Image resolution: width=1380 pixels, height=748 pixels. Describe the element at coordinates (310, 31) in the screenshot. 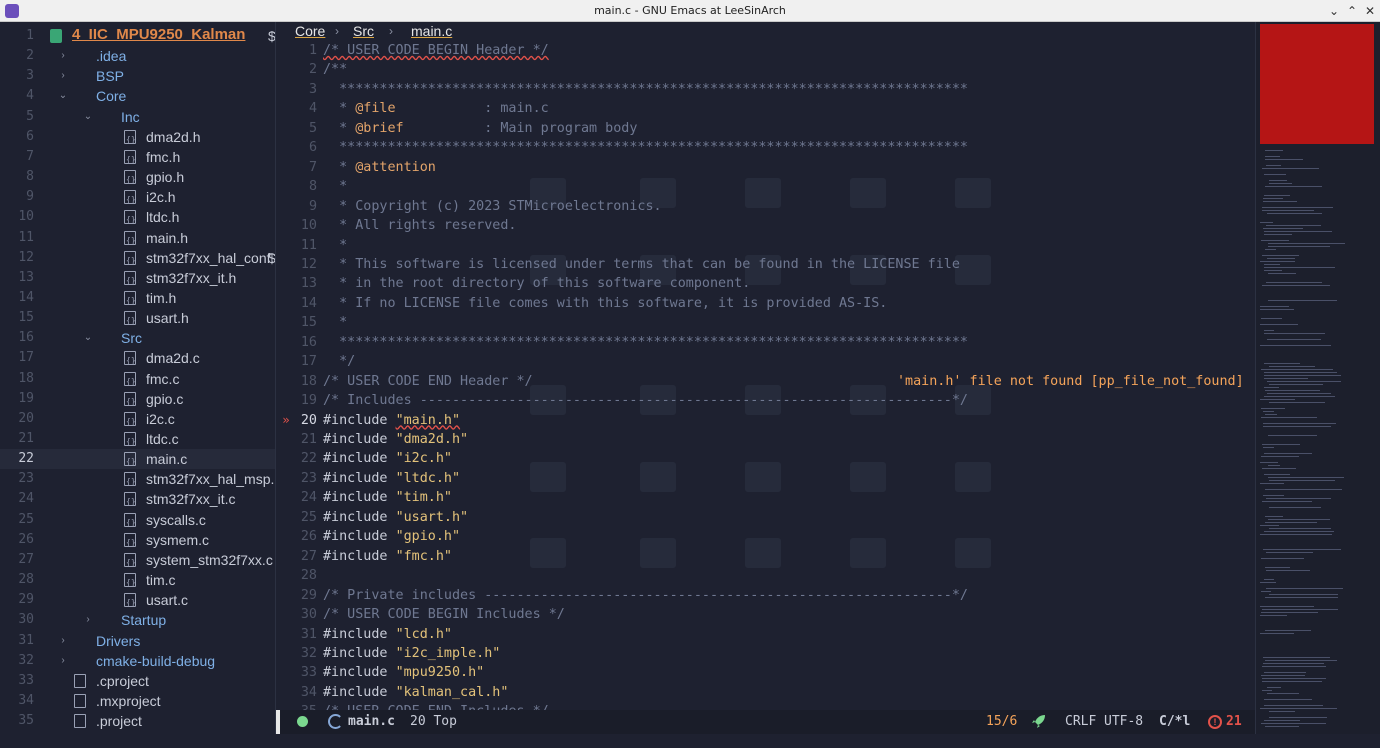

I see `breadcrumb-item-core: Core` at that location.